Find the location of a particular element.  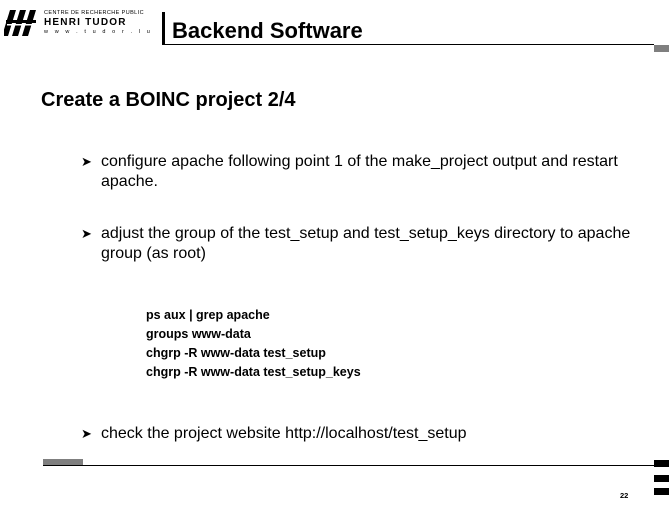

header-divider is located at coordinates (163, 28).